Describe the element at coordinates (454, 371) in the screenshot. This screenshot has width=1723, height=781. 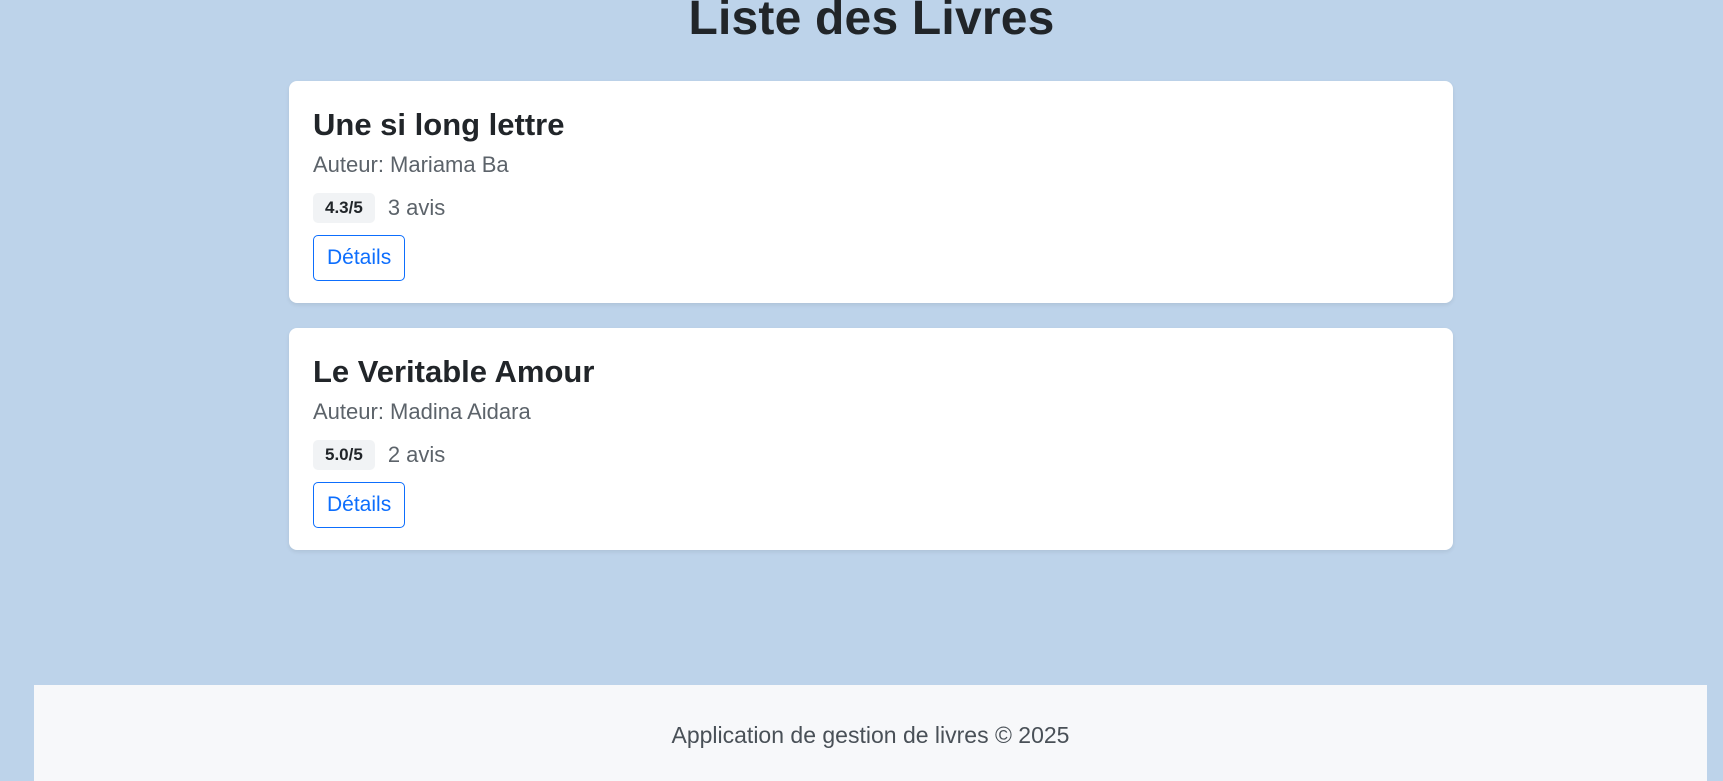
I see `book-title: Le Veritable Amour` at that location.